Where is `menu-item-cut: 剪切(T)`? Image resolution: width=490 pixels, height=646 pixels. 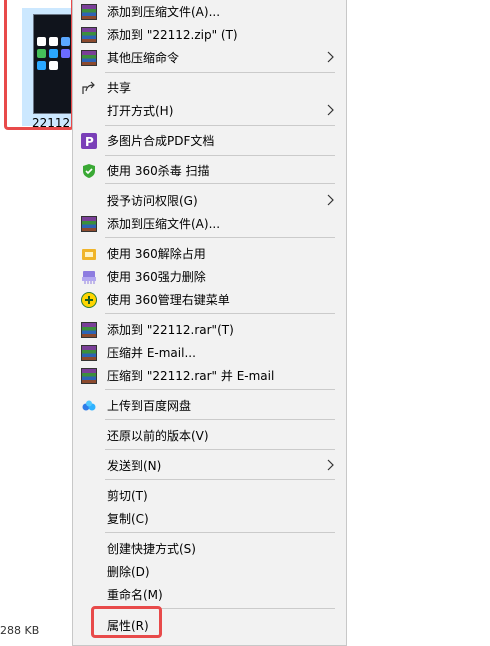
menu-item-cut: 剪切(T) is located at coordinates (209, 496).